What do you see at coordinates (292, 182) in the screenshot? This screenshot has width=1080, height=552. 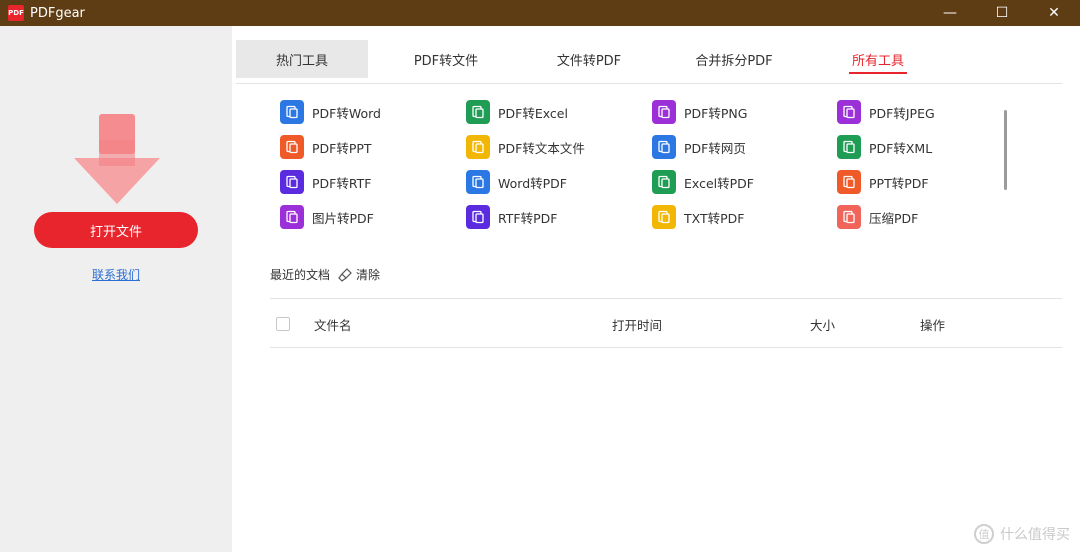 I see `rtf-icon` at bounding box center [292, 182].